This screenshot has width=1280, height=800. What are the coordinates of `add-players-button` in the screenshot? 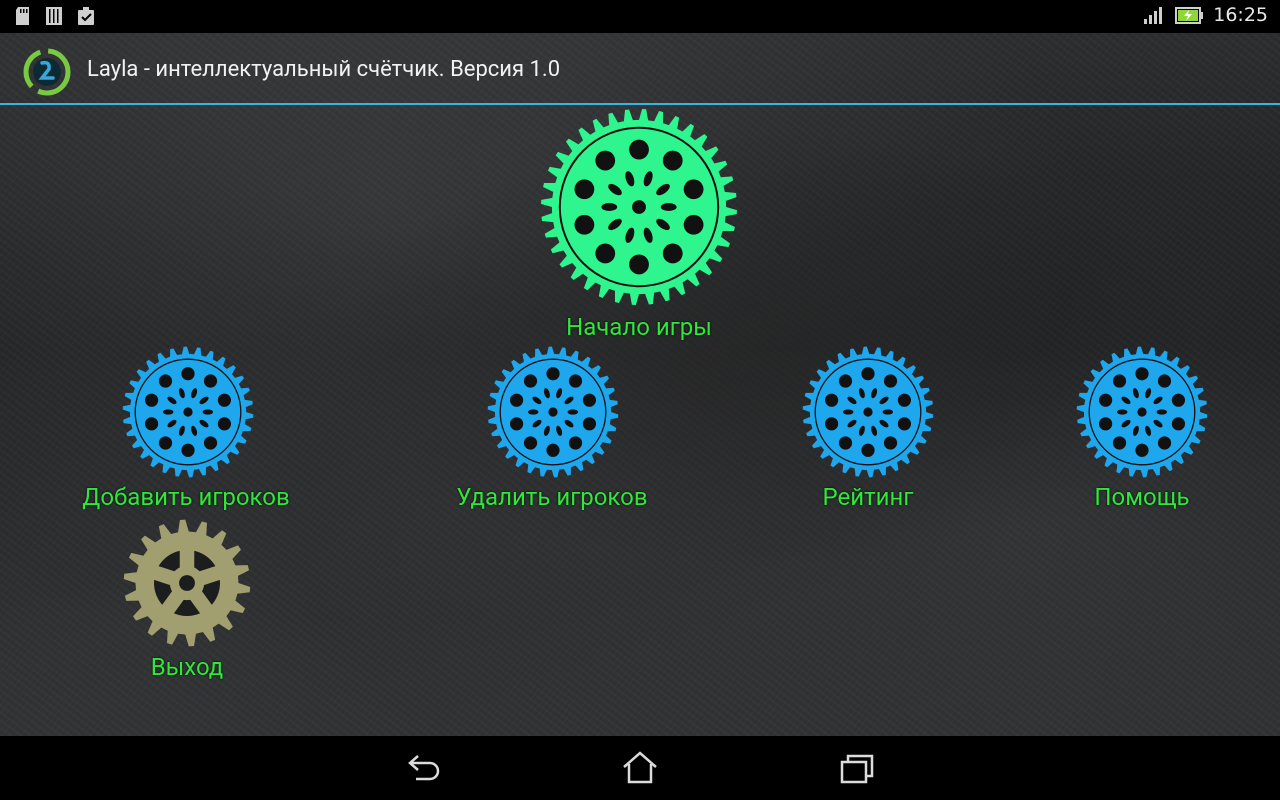 It's located at (188, 412).